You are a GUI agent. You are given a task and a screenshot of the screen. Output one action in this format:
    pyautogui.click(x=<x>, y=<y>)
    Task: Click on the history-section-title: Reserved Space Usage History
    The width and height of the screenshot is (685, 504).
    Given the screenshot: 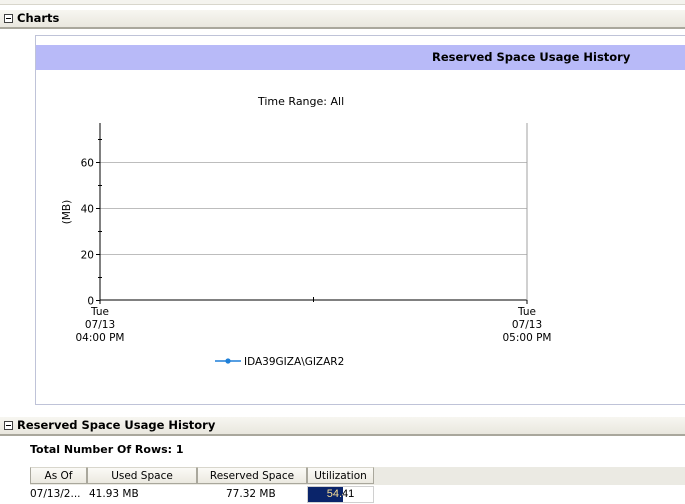 What is the action you would take?
    pyautogui.click(x=116, y=425)
    